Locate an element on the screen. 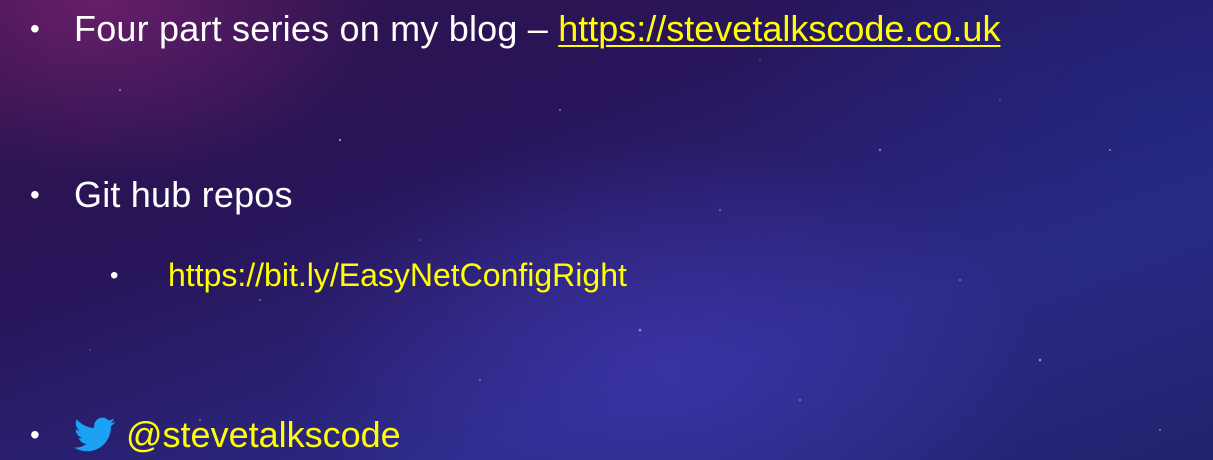 Image resolution: width=1213 pixels, height=460 pixels. github-repo-link: https://bit.ly/EasyNetConfigRight is located at coordinates (397, 275).